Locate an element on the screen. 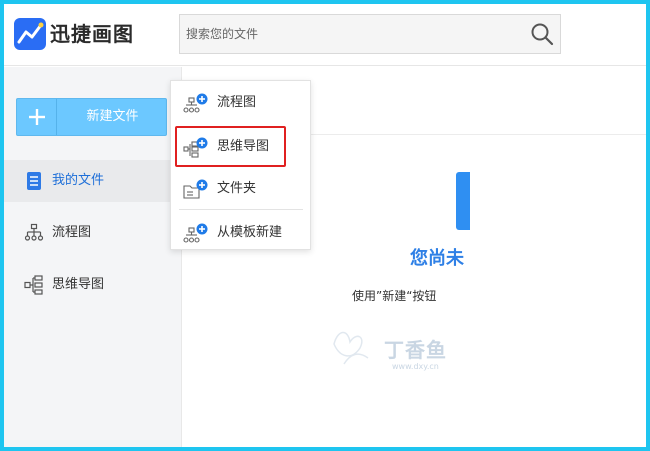  sidebar-item-flowchart: 流程图 is located at coordinates (93, 233).